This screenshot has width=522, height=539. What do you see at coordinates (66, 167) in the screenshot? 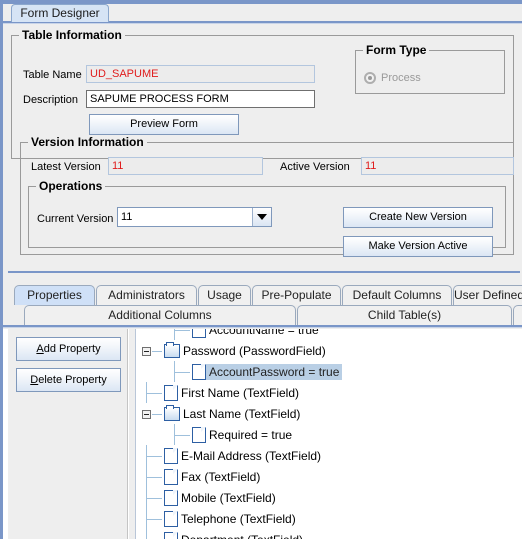
I see `latest-version-label: Latest Version` at bounding box center [66, 167].